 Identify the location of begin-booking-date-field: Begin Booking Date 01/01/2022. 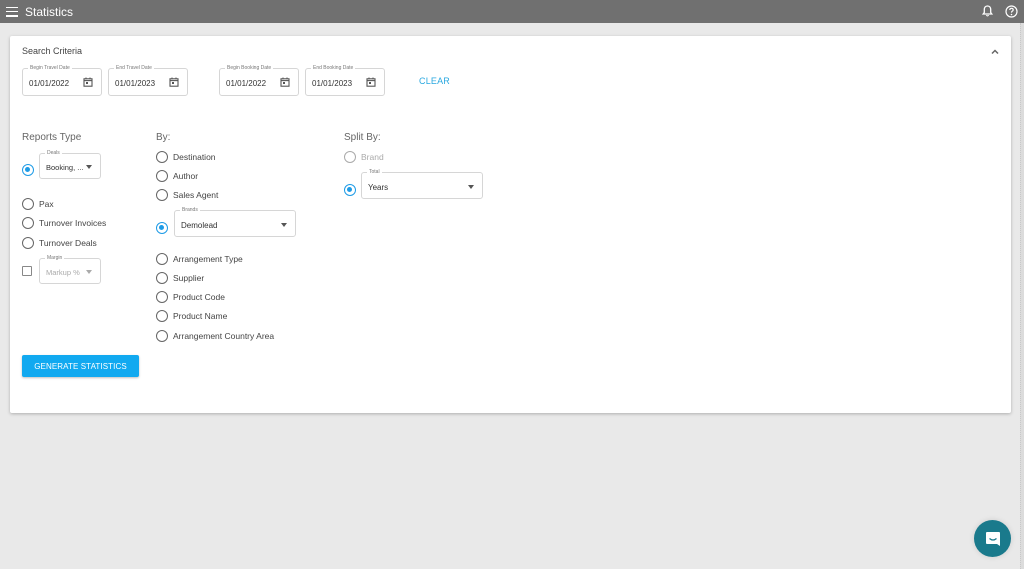
(259, 80).